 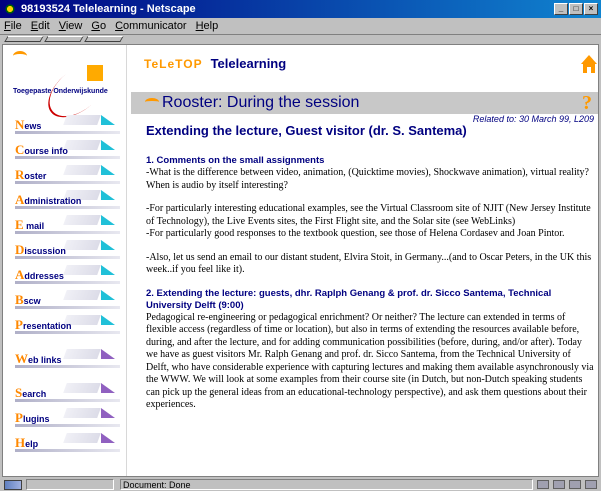 What do you see at coordinates (261, 102) in the screenshot?
I see `section-title: Rooster: During the session` at bounding box center [261, 102].